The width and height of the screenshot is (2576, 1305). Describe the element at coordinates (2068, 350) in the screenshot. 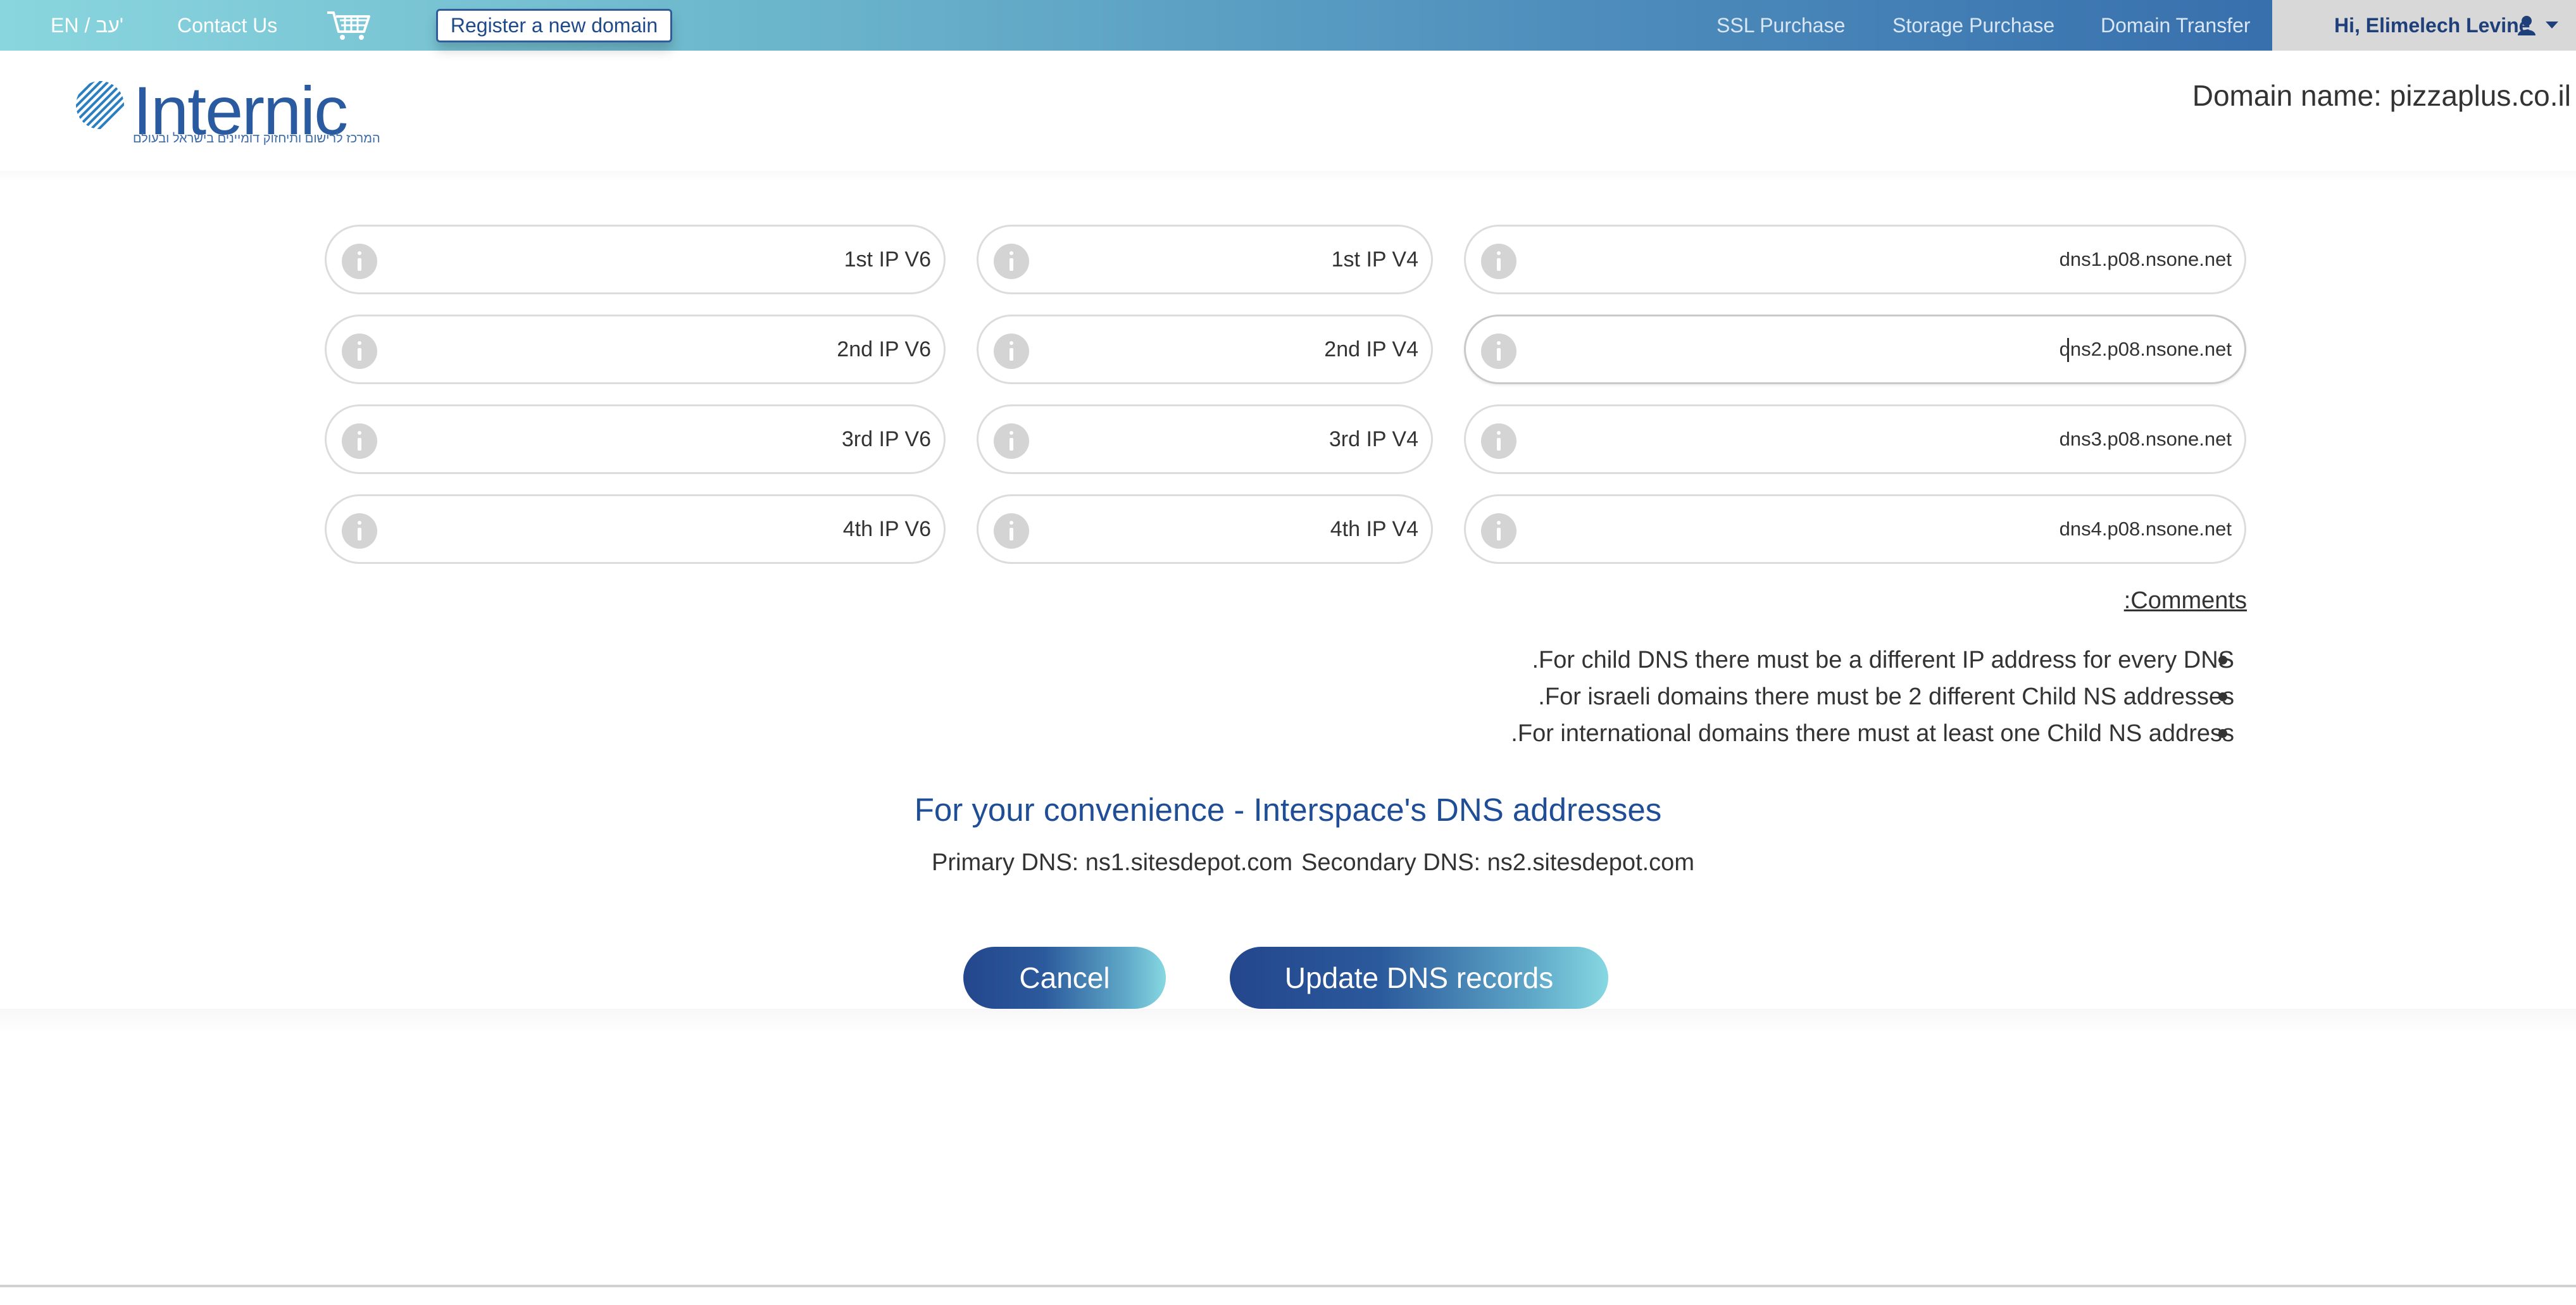

I see `text-cursor` at that location.